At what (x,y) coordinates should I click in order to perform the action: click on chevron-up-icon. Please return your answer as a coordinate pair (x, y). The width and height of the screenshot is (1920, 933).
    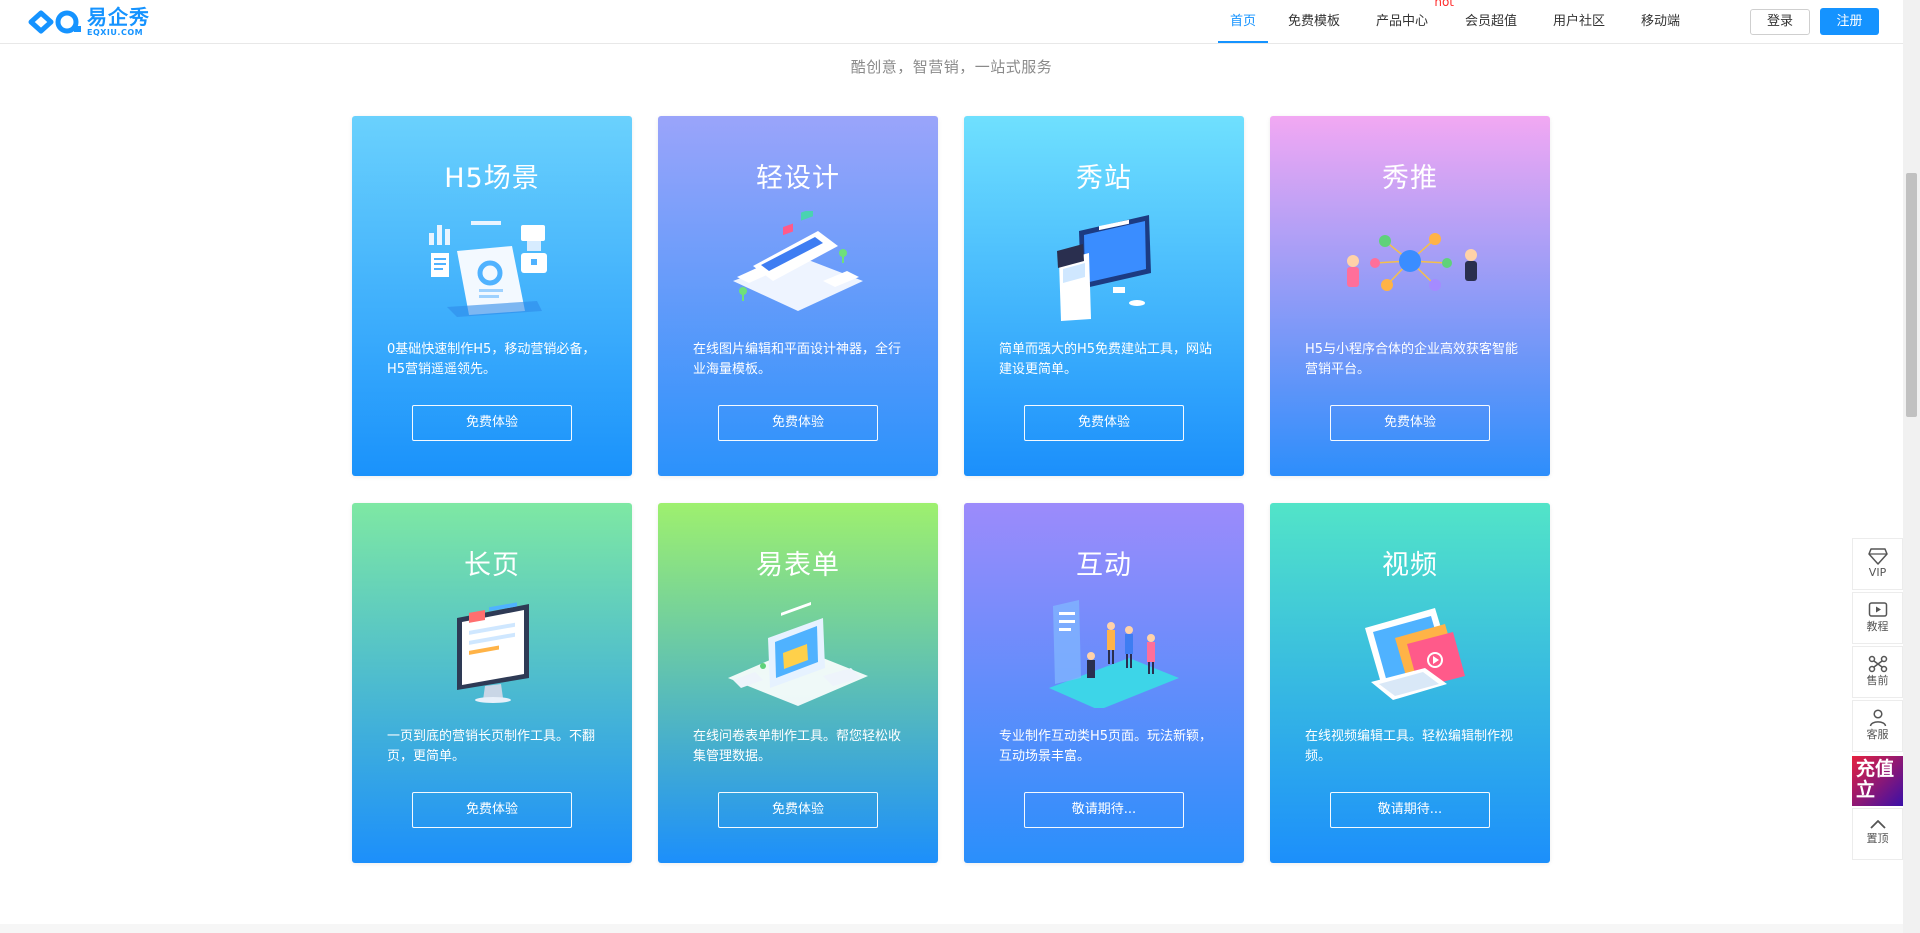
    Looking at the image, I should click on (1877, 824).